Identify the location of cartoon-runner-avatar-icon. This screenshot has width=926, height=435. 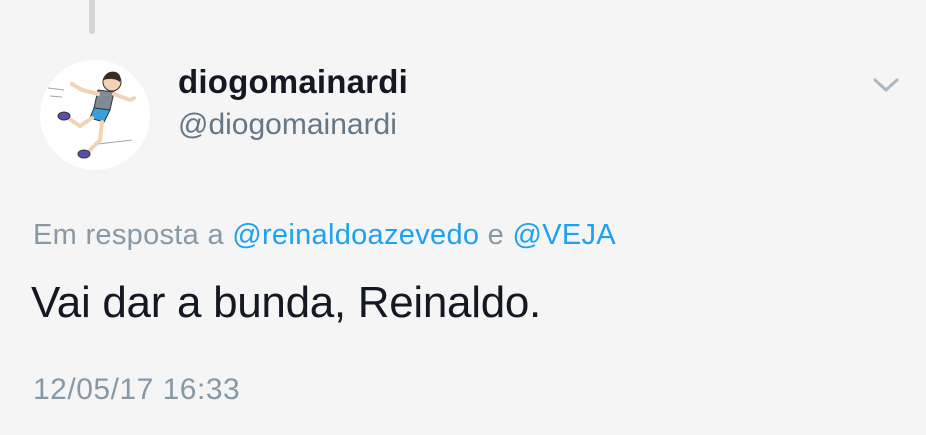
(91, 115).